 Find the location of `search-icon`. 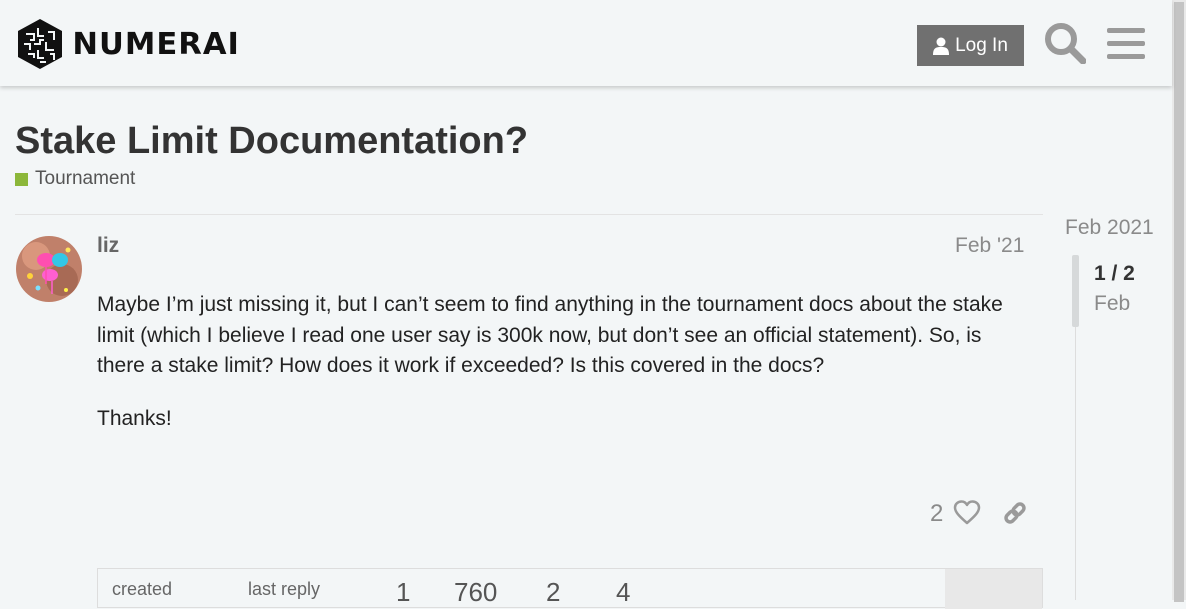

search-icon is located at coordinates (1065, 43).